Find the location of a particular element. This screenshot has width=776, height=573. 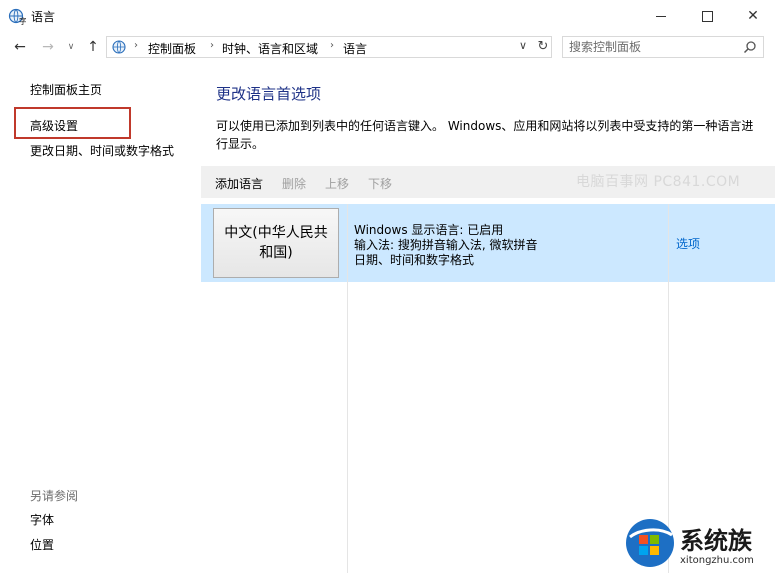

breadcrumb-control-panel: 控制面板 is located at coordinates (172, 48).